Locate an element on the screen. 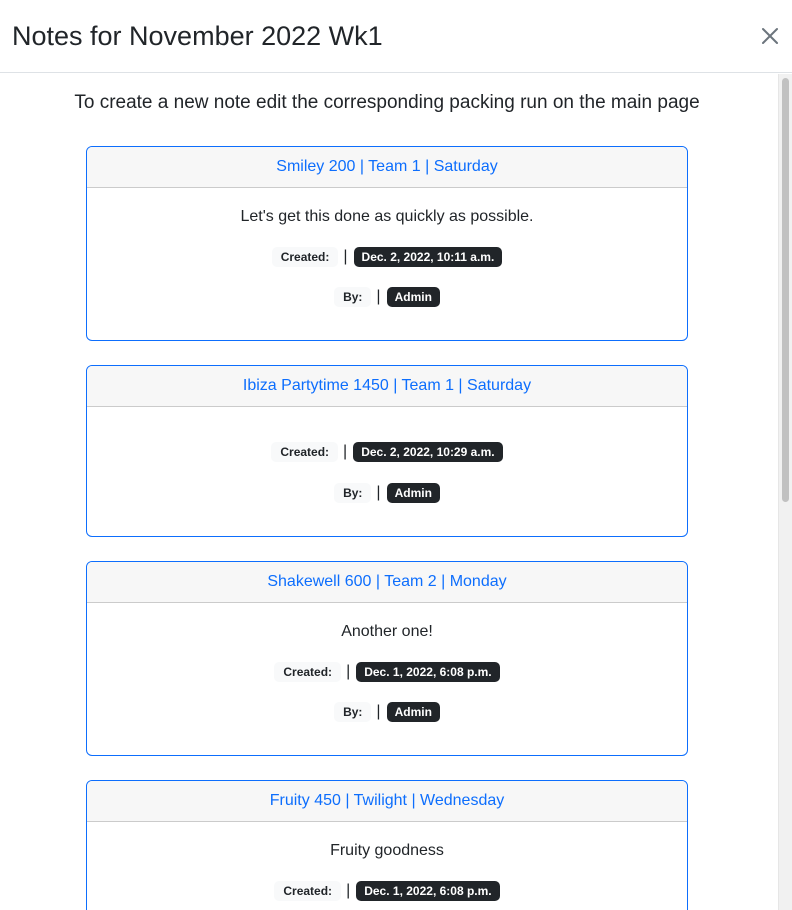 The image size is (792, 910). note-card-heading-link: Fruity 450 | Twilight | Wednesday is located at coordinates (387, 801).